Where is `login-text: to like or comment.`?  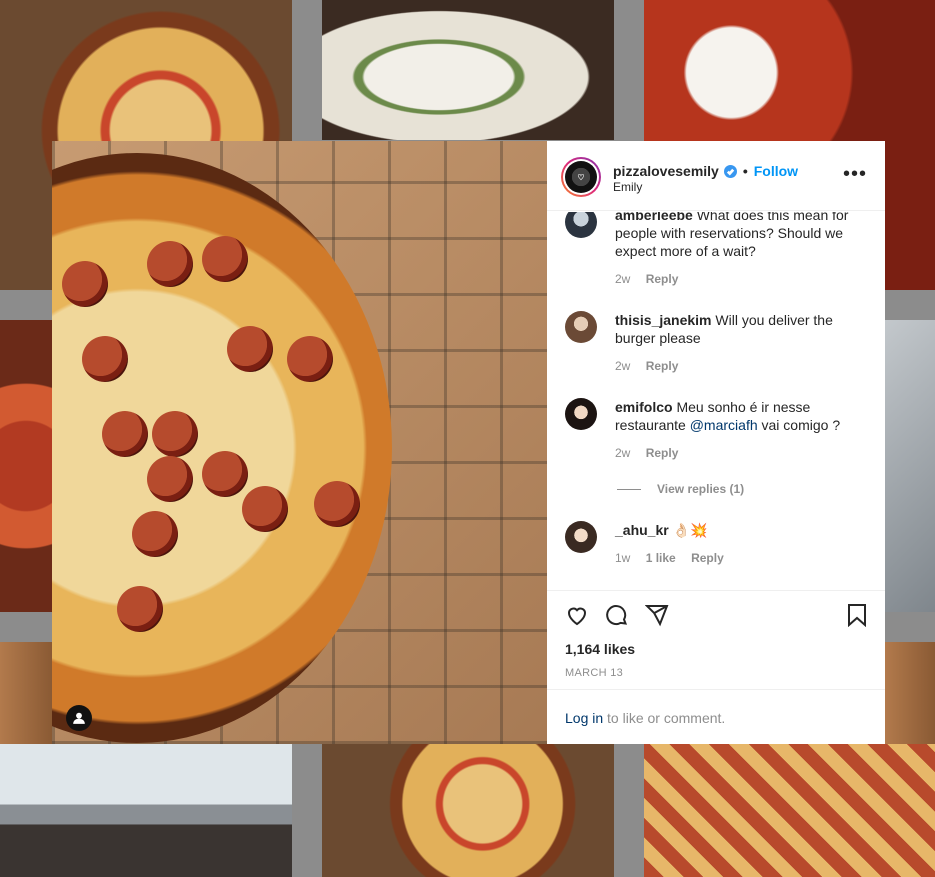
login-text: to like or comment. is located at coordinates (664, 718).